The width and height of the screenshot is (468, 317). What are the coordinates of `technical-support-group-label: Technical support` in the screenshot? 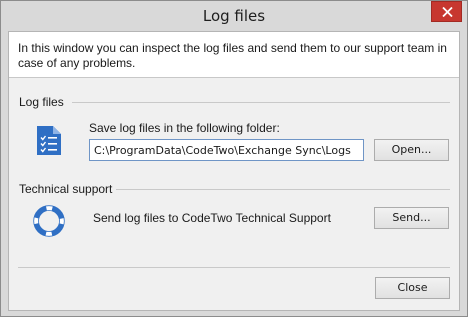 It's located at (66, 189).